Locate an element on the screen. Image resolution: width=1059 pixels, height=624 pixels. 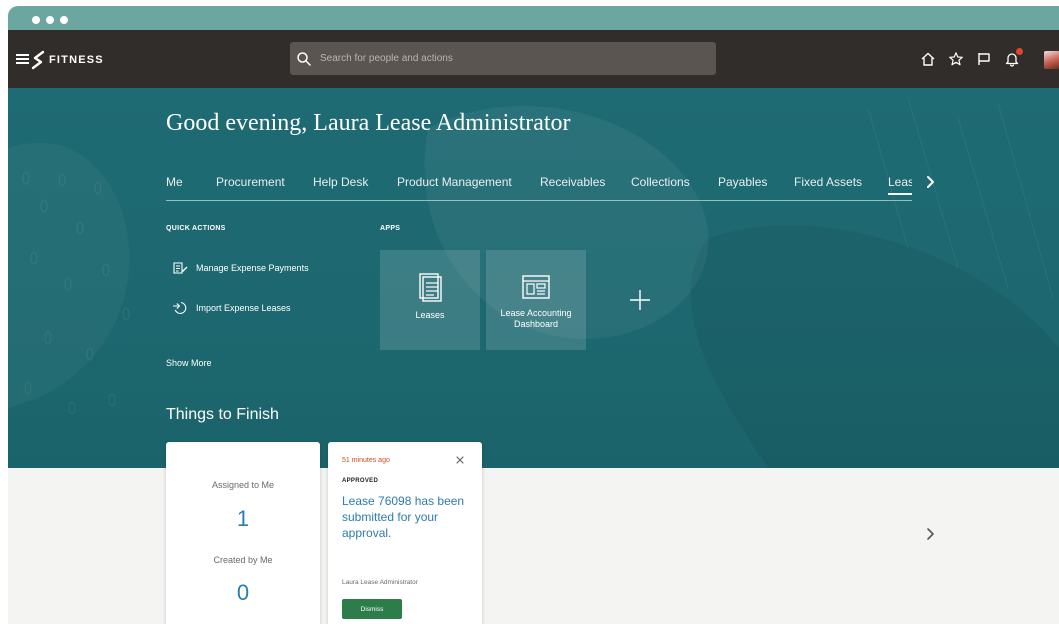
window-chrome-bar is located at coordinates (533, 18).